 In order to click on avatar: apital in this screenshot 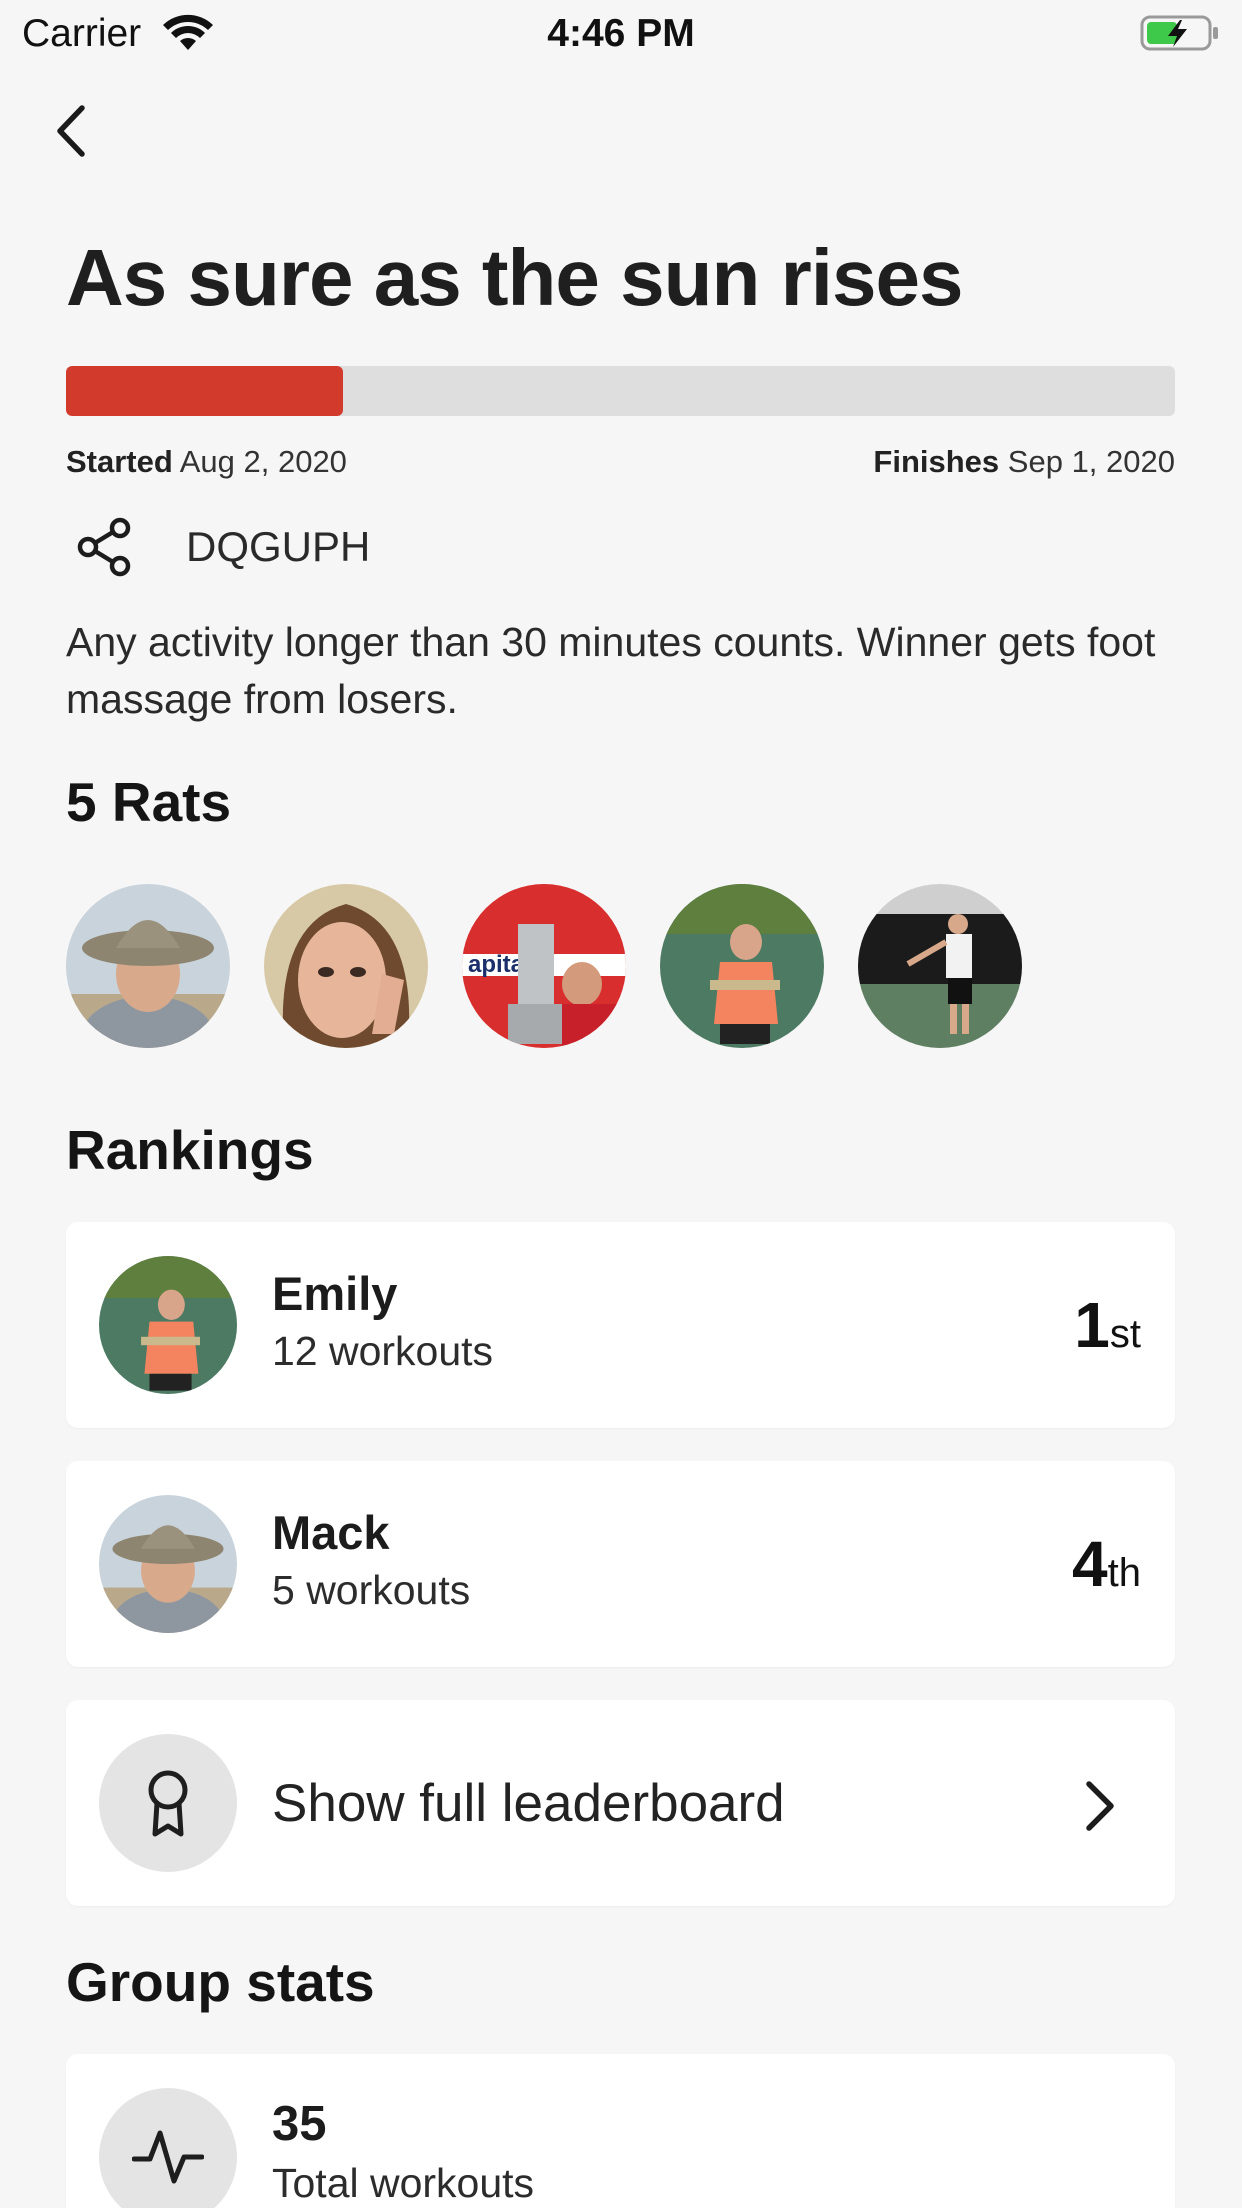, I will do `click(544, 966)`.